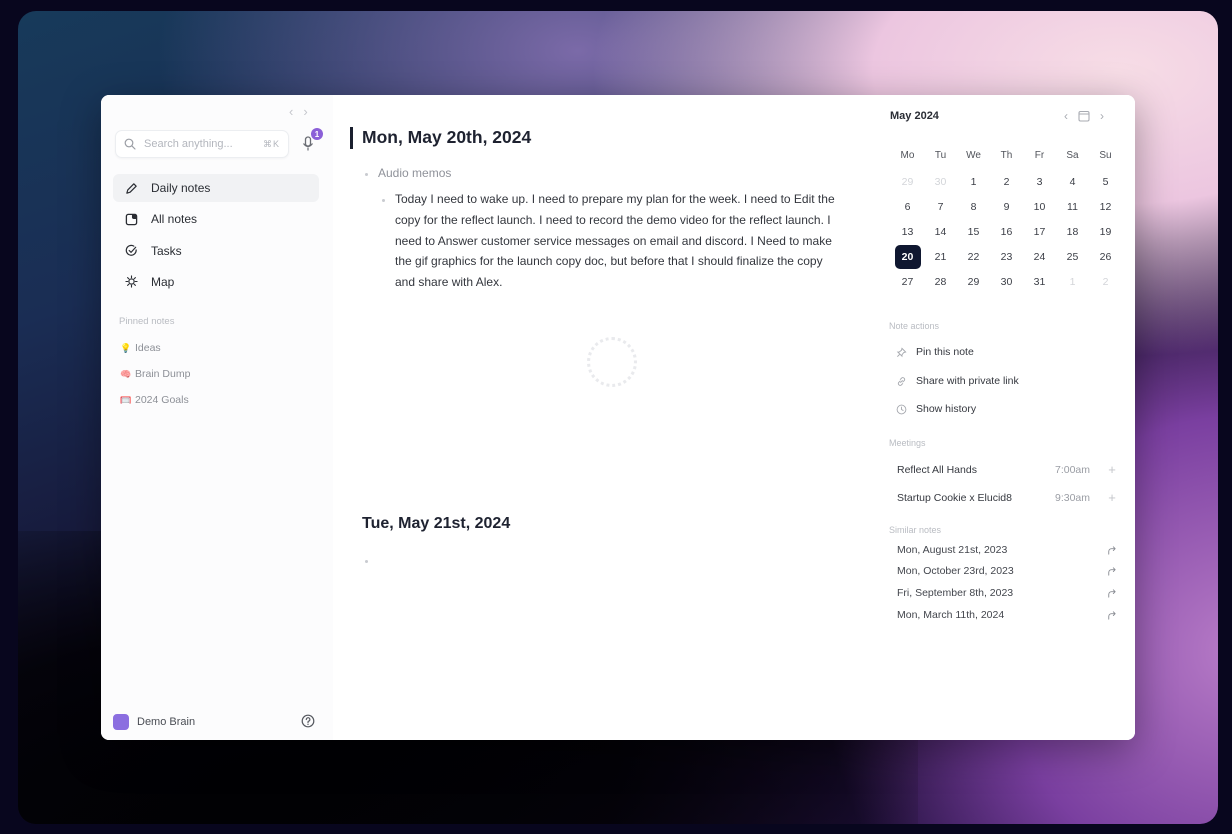  I want to click on calendar-day: 4, so click(1072, 182).